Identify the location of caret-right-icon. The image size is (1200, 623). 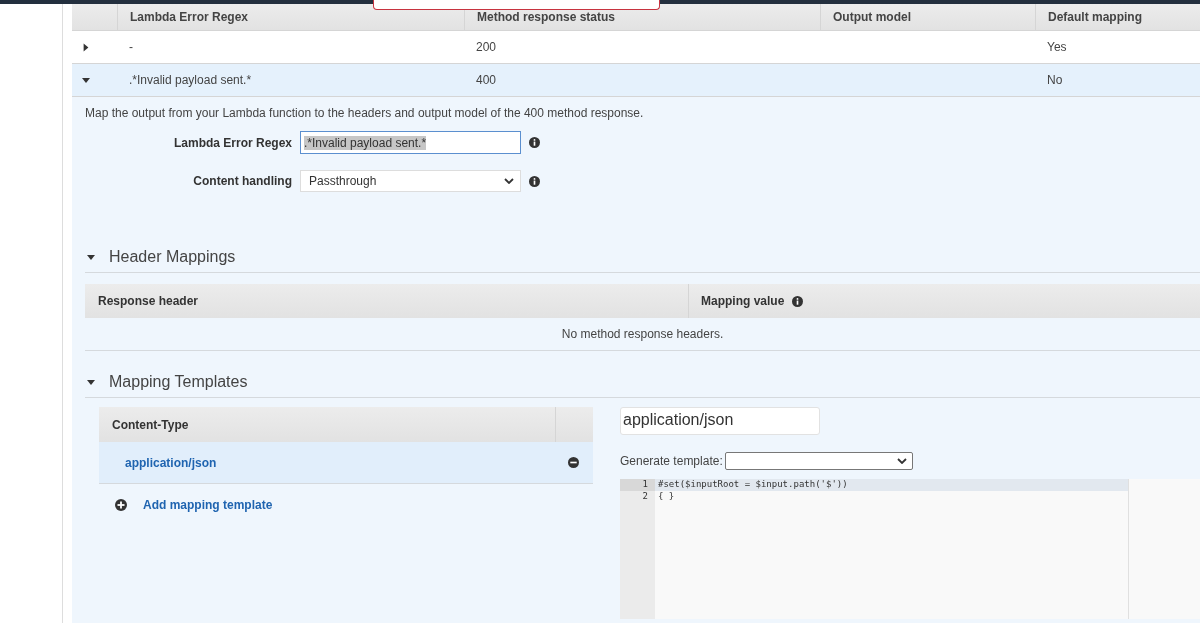
(85, 47).